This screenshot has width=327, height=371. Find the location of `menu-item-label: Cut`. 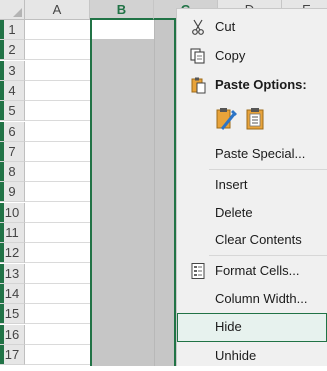

menu-item-label: Cut is located at coordinates (225, 26).